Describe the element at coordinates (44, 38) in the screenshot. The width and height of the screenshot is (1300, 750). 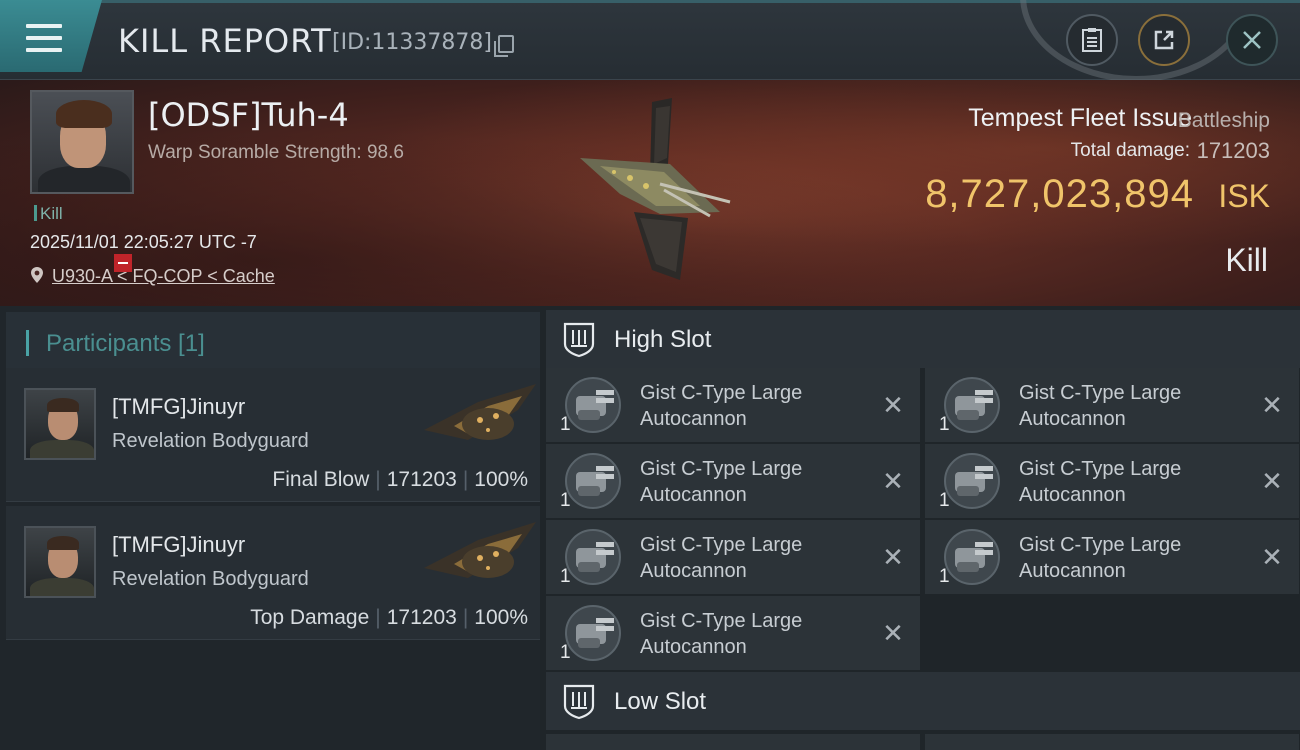
I see `hamburger-icon` at that location.